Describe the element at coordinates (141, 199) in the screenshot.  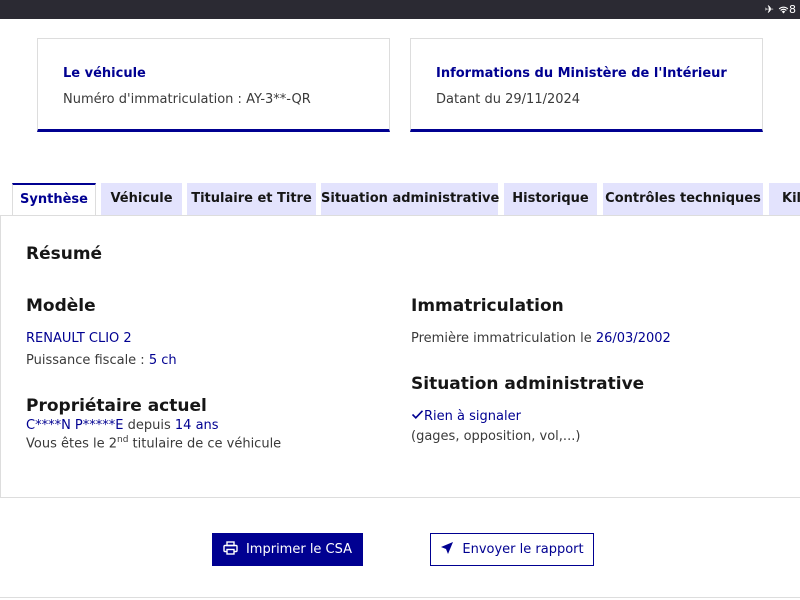
I see `tab-vehicule: Véhicule` at that location.